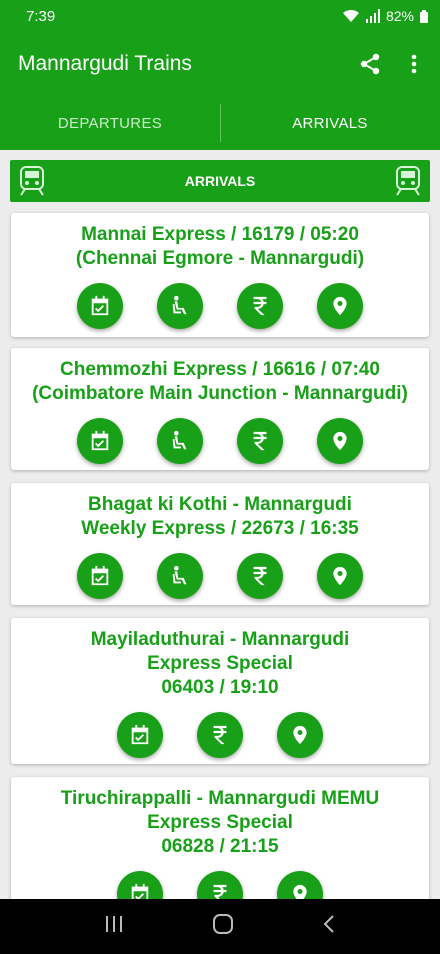 The height and width of the screenshot is (954, 440). What do you see at coordinates (399, 16) in the screenshot?
I see `battery-level: 82%` at bounding box center [399, 16].